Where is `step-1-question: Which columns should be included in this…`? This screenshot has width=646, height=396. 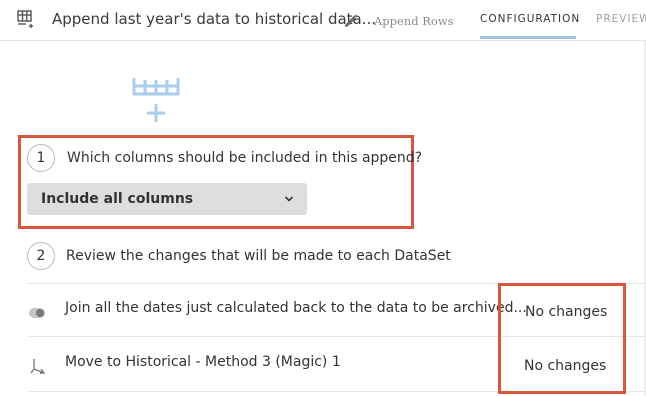
step-1-question: Which columns should be included in this… is located at coordinates (245, 158).